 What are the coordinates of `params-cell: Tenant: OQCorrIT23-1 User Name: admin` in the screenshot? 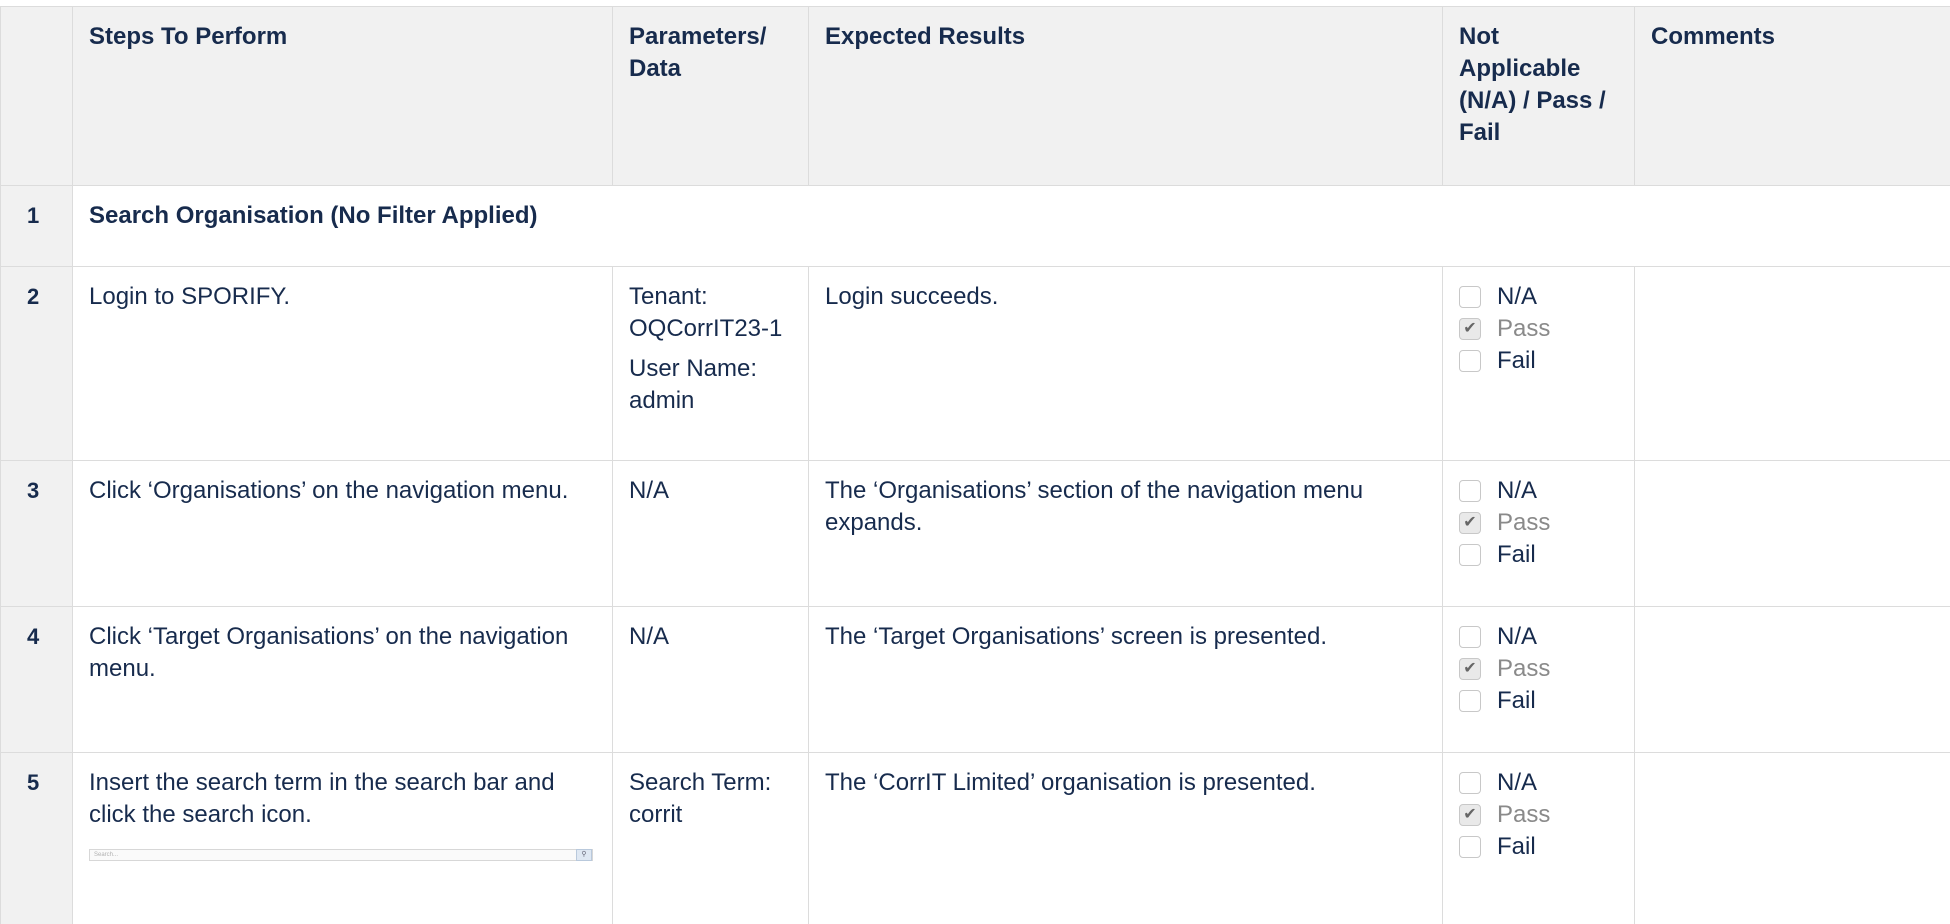 It's located at (710, 363).